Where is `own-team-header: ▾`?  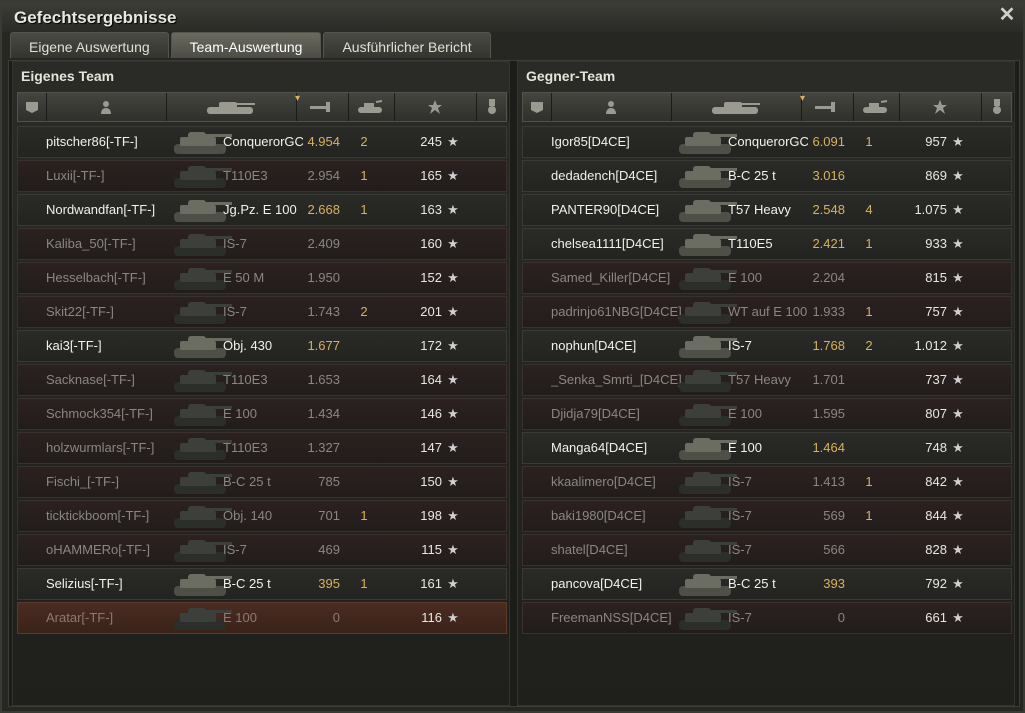
own-team-header: ▾ is located at coordinates (263, 107).